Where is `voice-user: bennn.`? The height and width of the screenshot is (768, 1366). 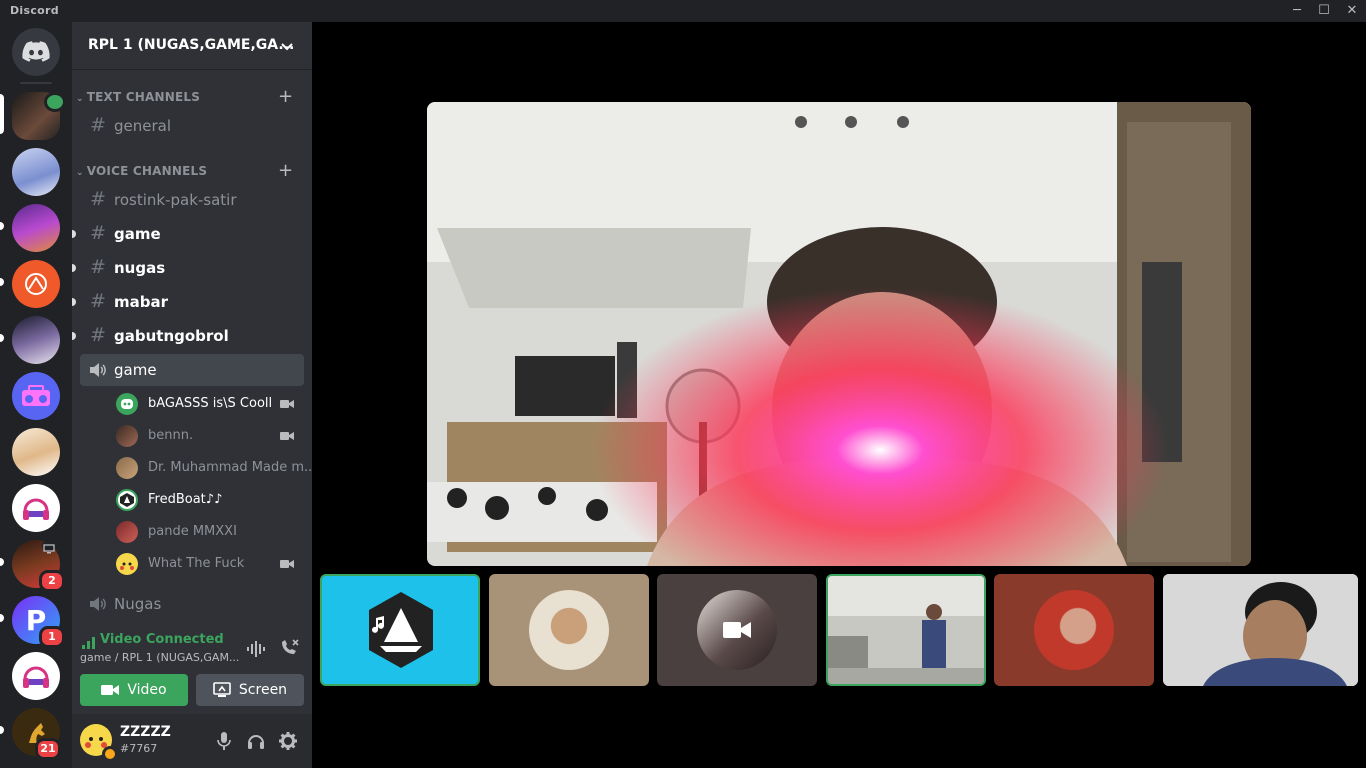
voice-user: bennn. is located at coordinates (210, 436).